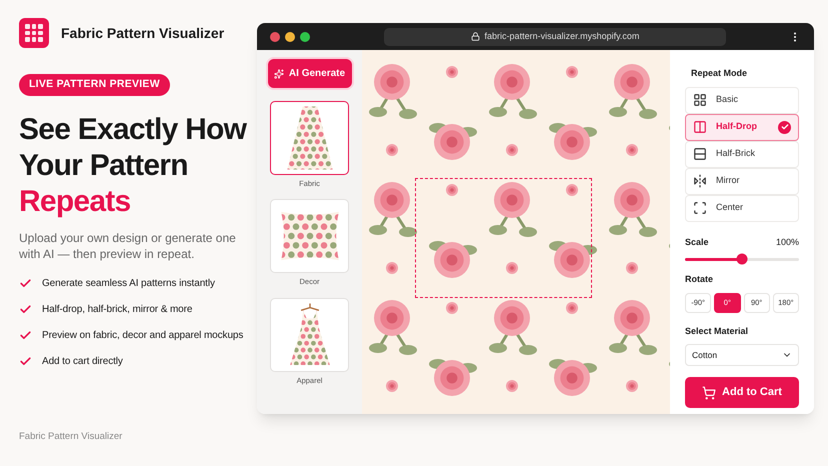  I want to click on headline-text: Your Pattern, so click(104, 166).